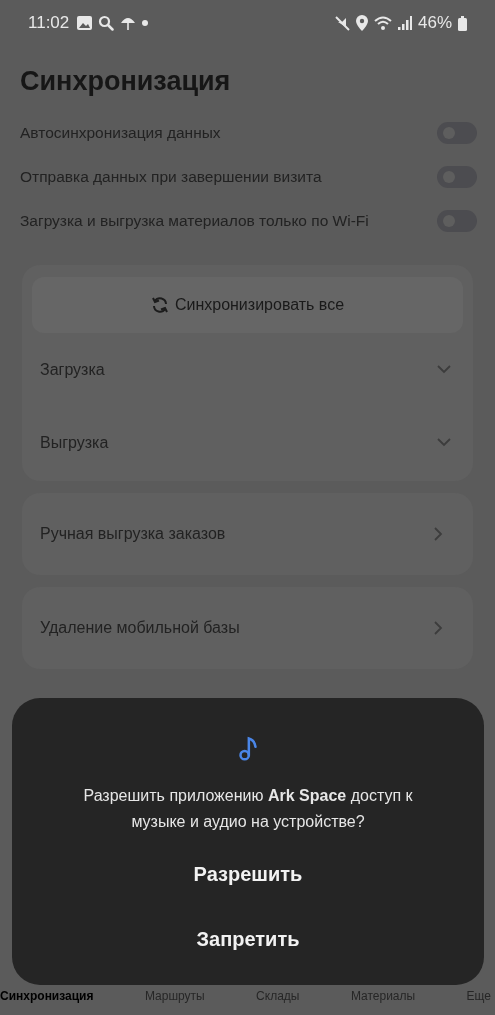  What do you see at coordinates (120, 133) in the screenshot?
I see `setting-label: Автосинхронизация данных` at bounding box center [120, 133].